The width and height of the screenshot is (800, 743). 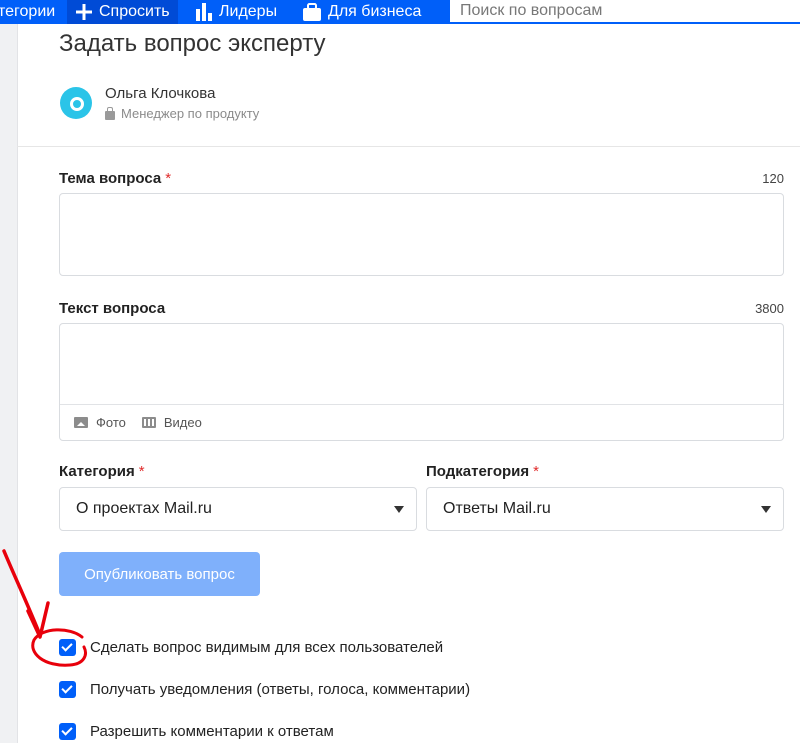 I want to click on option-label: Разрешить комментарии к ответам, so click(x=212, y=731).